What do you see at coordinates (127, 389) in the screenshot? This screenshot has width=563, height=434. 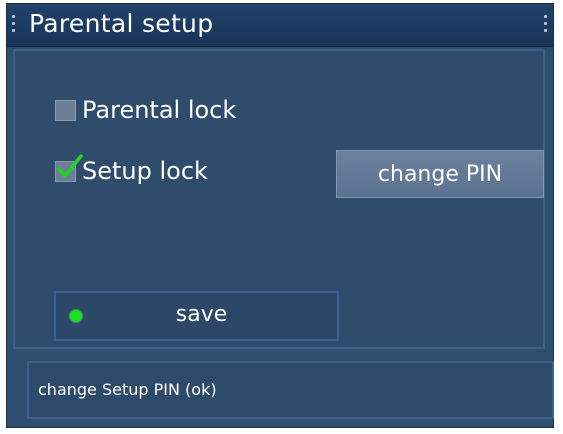 I see `status-text: change Setup PIN (ok)` at bounding box center [127, 389].